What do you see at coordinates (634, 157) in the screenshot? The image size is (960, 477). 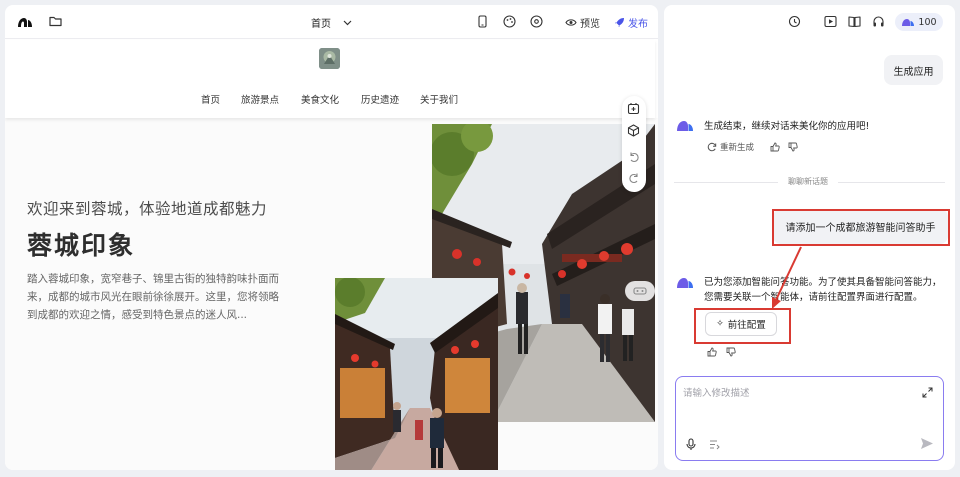 I see `undo-icon` at bounding box center [634, 157].